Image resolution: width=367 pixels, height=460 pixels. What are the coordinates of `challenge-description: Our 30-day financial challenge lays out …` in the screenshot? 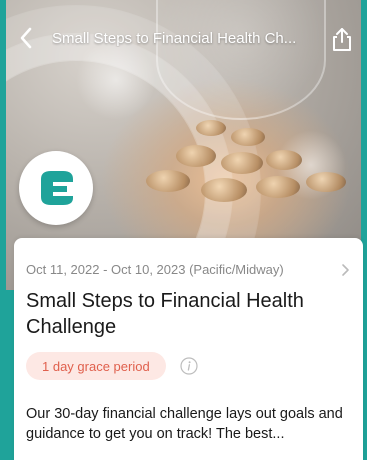 It's located at (184, 424).